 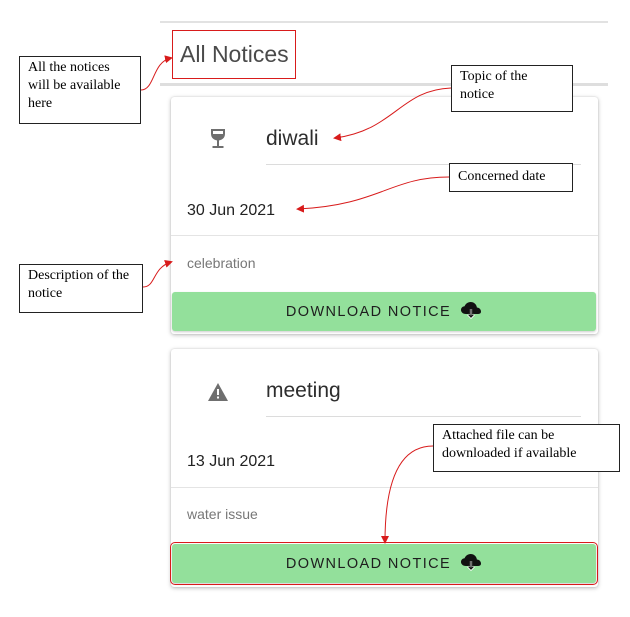 I want to click on page-title: All Notices, so click(x=234, y=54).